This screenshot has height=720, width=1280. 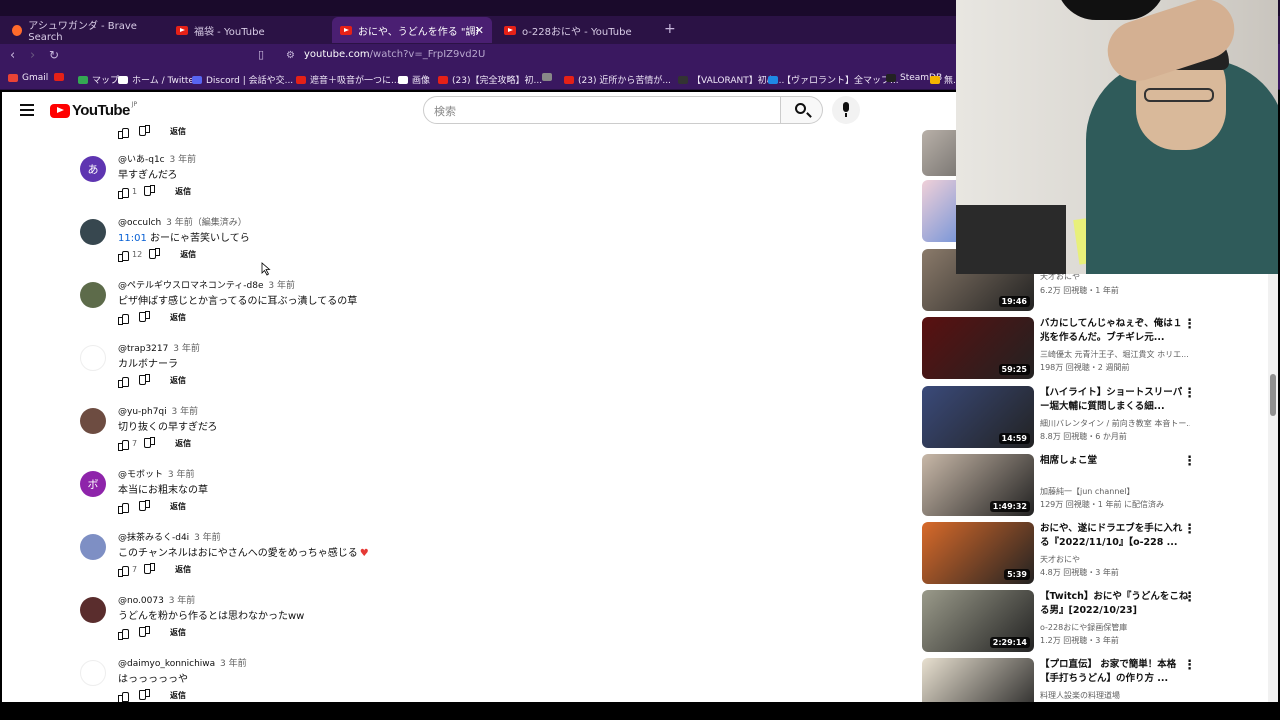 I want to click on comment-author: @daimyo_konnichiwa, so click(x=166, y=664).